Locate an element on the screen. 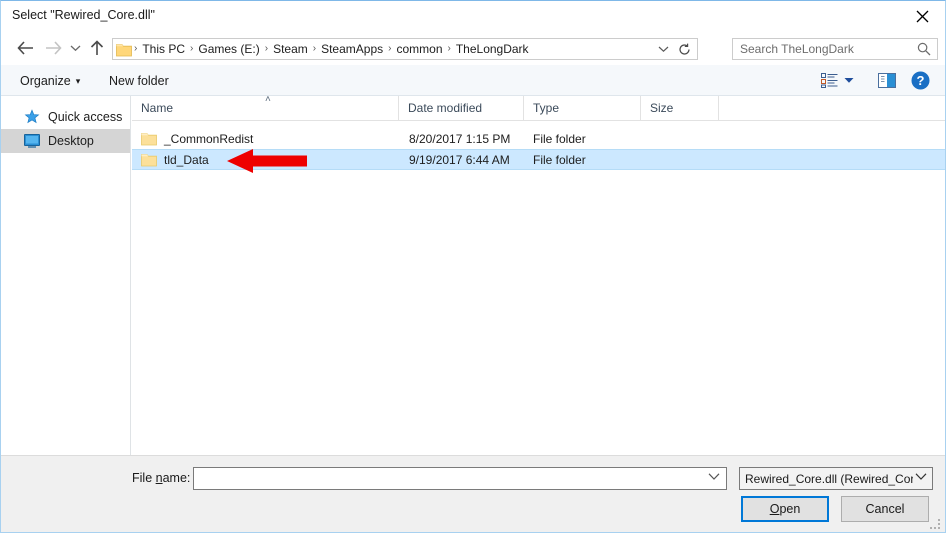 Image resolution: width=946 pixels, height=533 pixels. new-folder-button: New folder is located at coordinates (139, 81).